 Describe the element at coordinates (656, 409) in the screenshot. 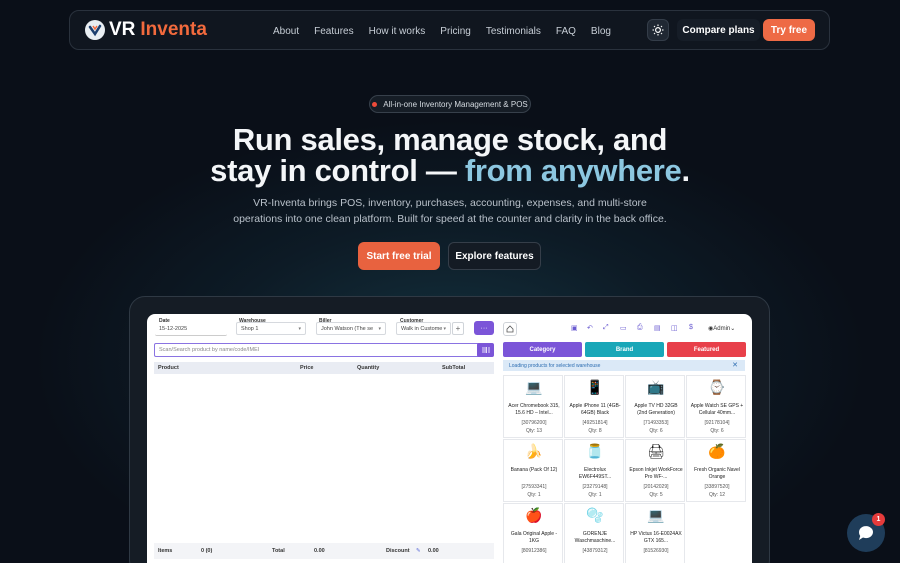

I see `product-name: Apple TV HD 32GB (2nd Generation)` at that location.